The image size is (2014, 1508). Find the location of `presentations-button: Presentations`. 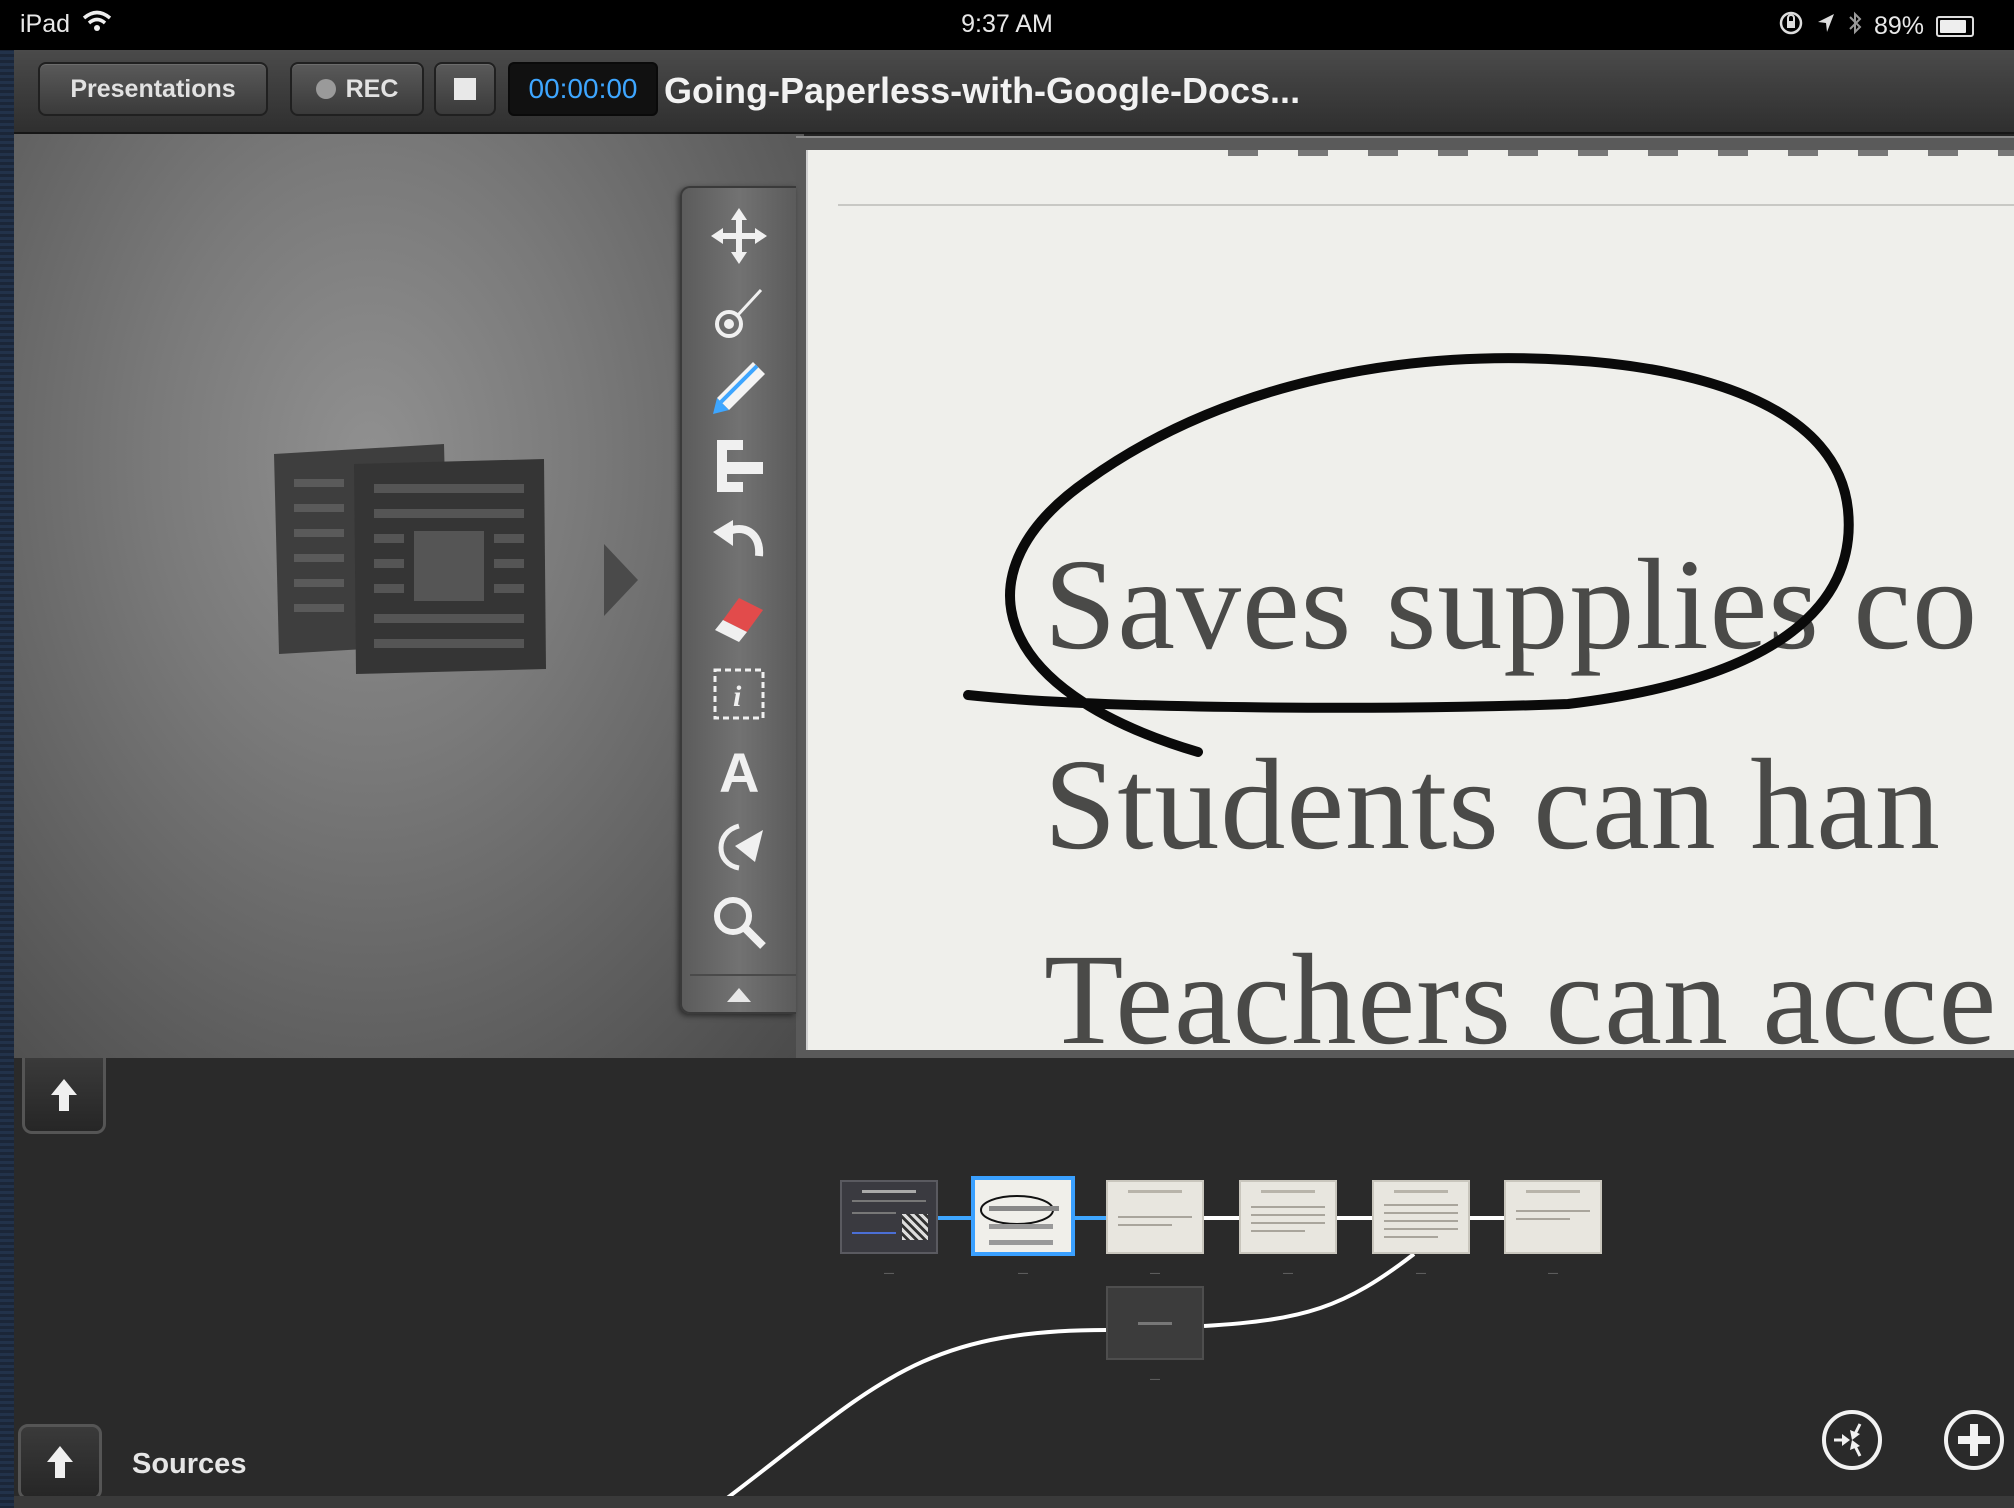

presentations-button: Presentations is located at coordinates (153, 89).